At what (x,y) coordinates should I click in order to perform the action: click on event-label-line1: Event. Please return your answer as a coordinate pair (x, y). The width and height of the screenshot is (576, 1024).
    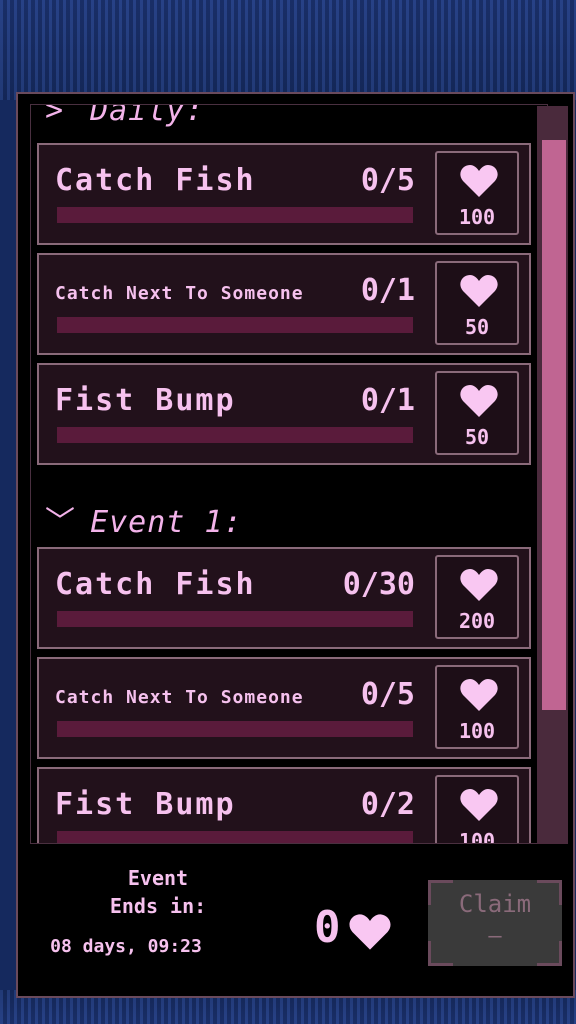
    Looking at the image, I should click on (158, 878).